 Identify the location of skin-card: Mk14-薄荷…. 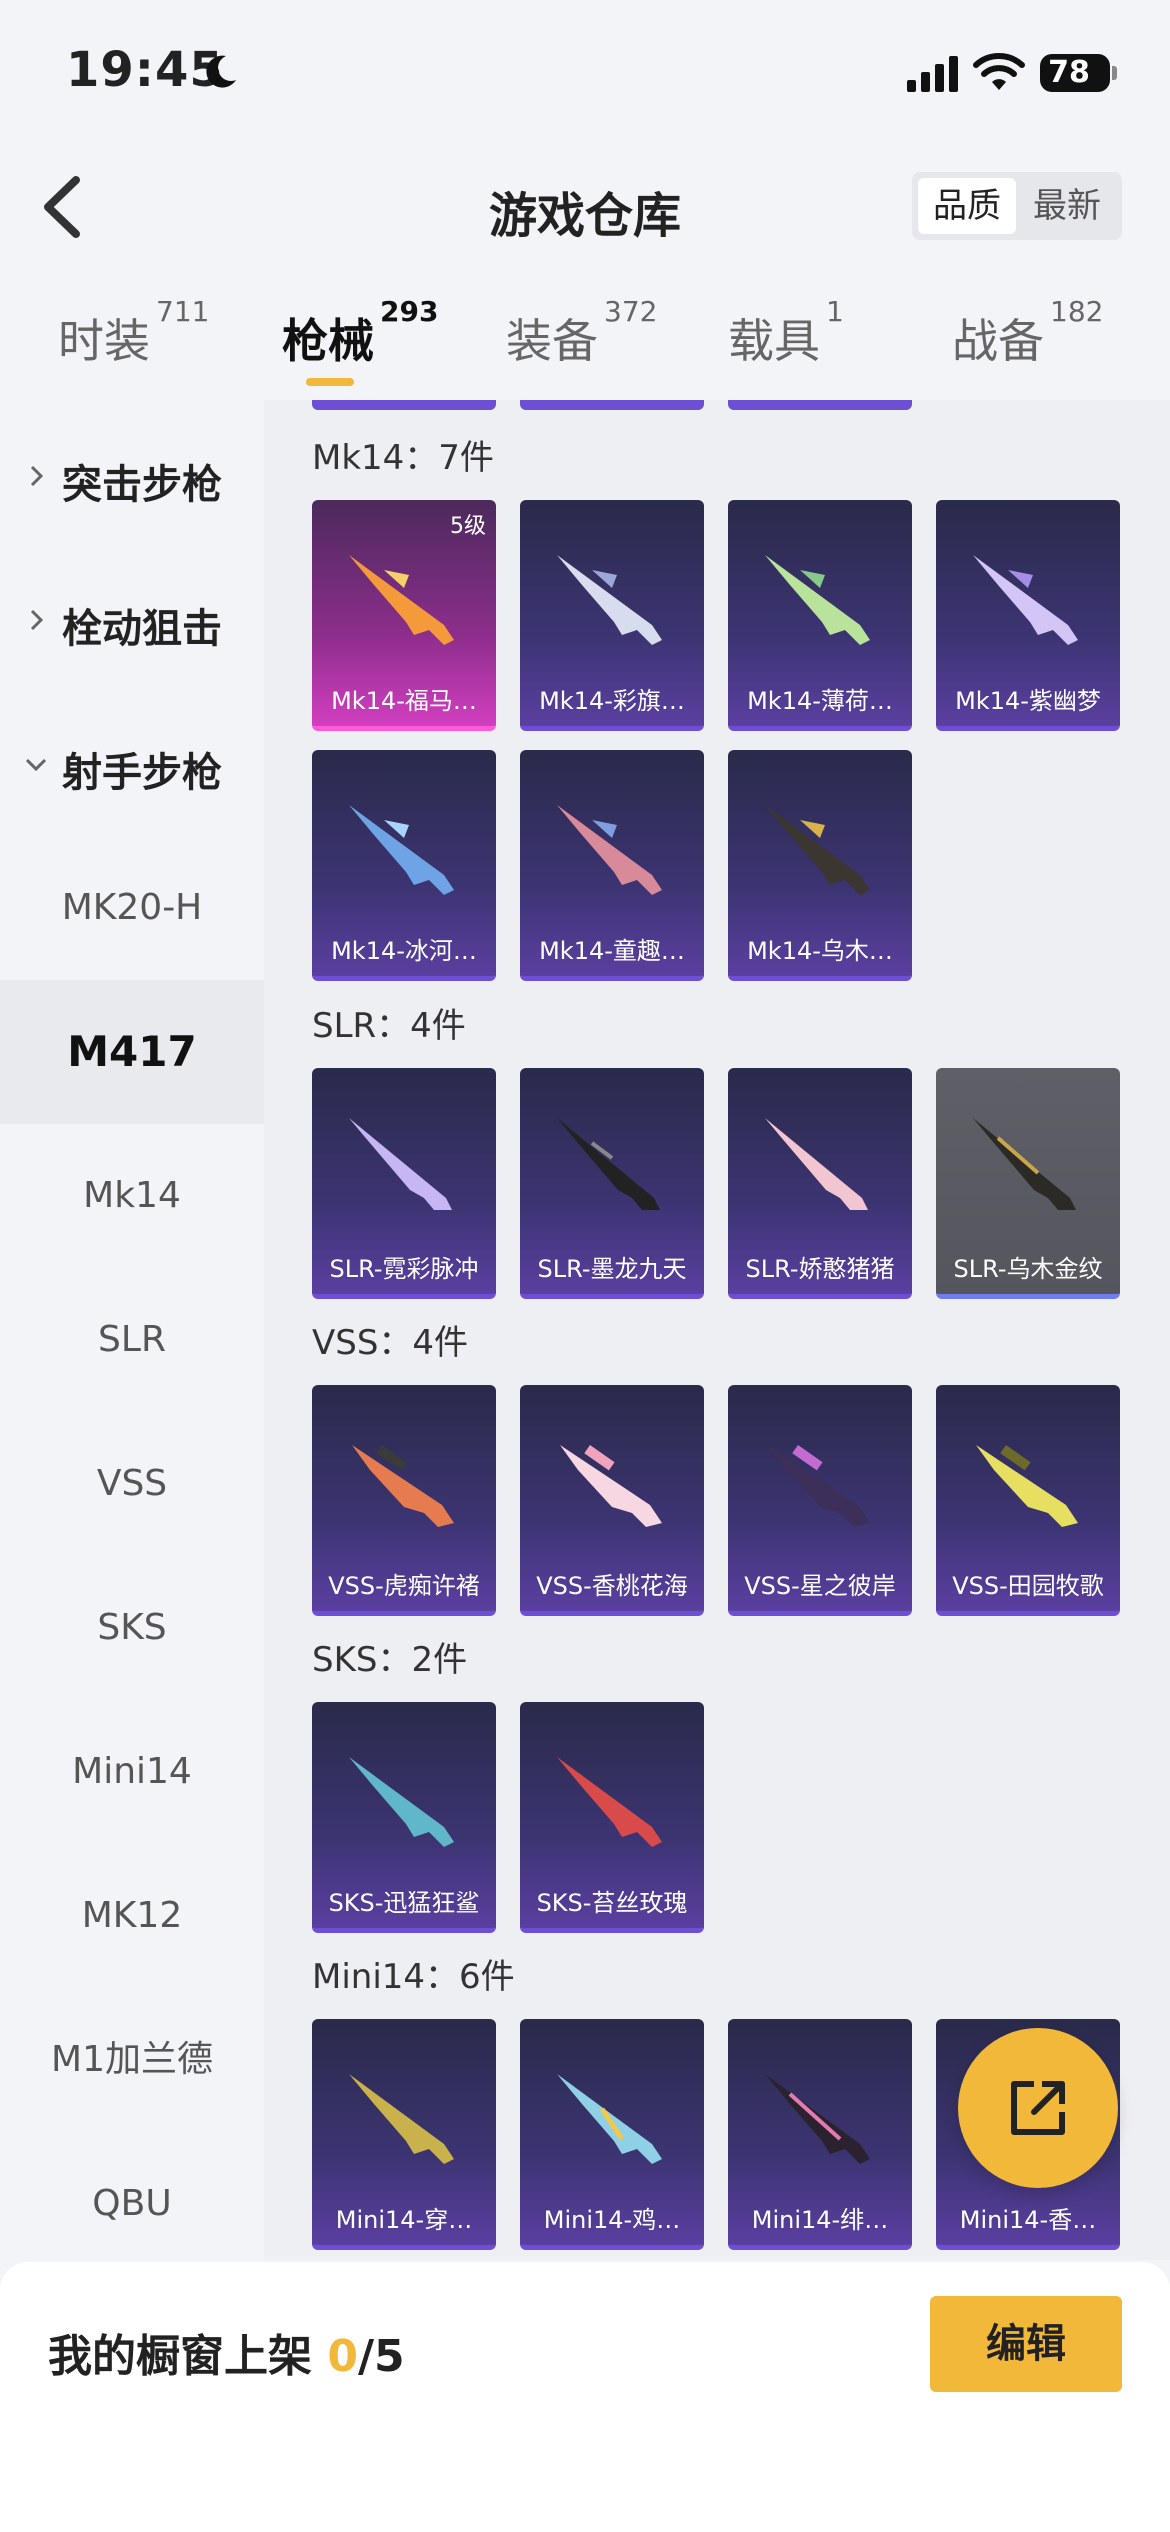
(820, 615).